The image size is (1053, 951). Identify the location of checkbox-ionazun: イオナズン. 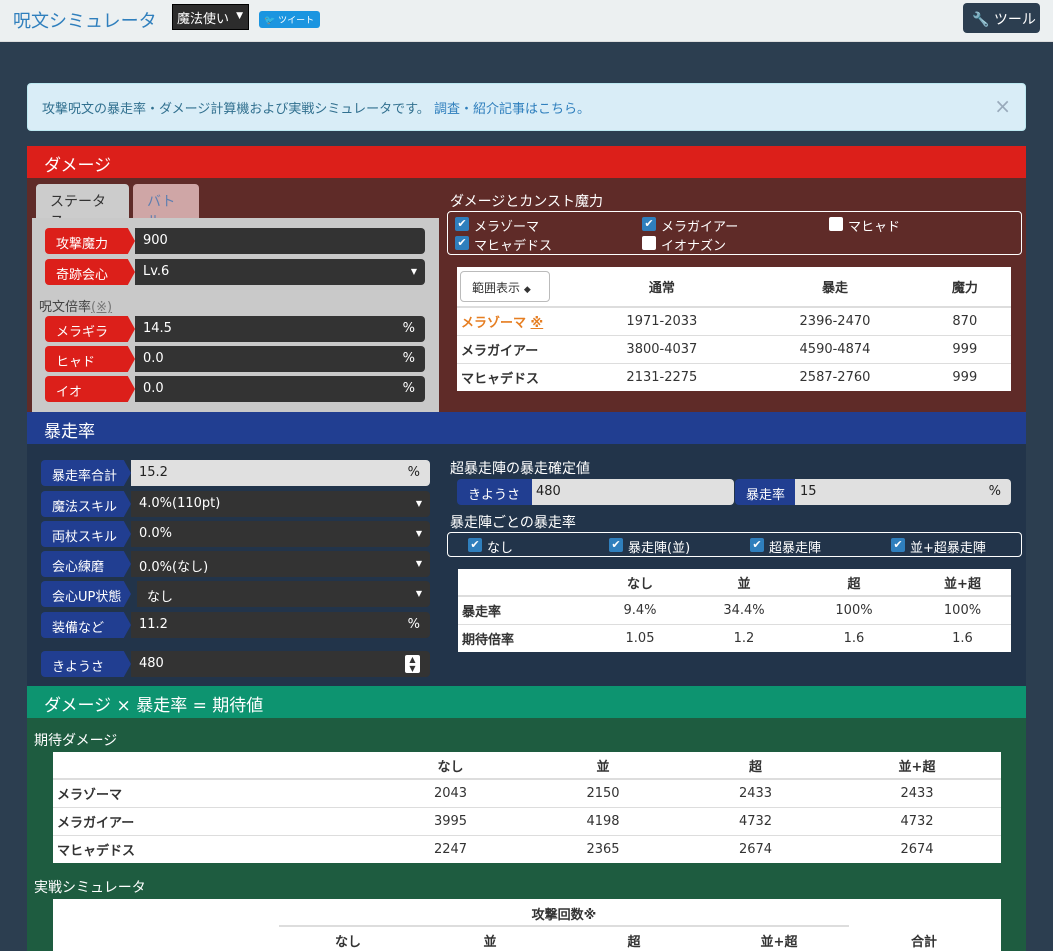
(684, 244).